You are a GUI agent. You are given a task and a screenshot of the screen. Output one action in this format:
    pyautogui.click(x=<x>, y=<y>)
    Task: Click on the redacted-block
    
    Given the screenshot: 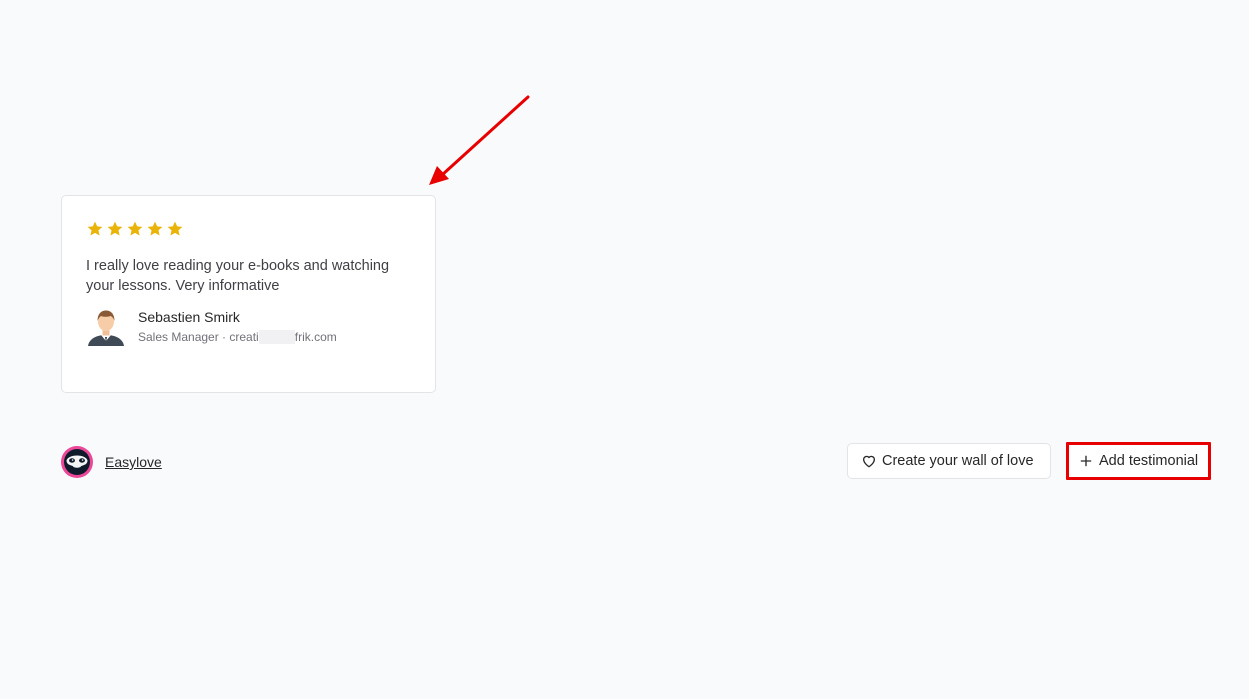 What is the action you would take?
    pyautogui.click(x=276, y=336)
    